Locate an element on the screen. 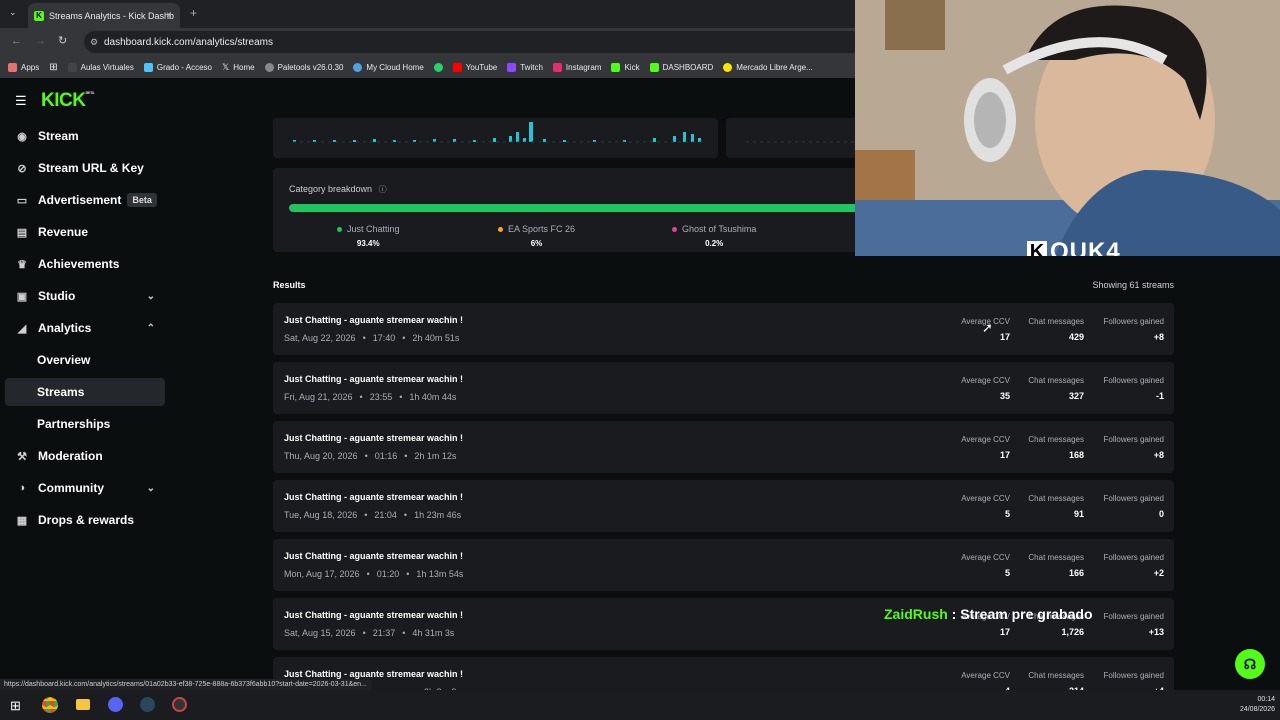 The height and width of the screenshot is (720, 1280). sidebar-item-streams: Streams is located at coordinates (85, 392).